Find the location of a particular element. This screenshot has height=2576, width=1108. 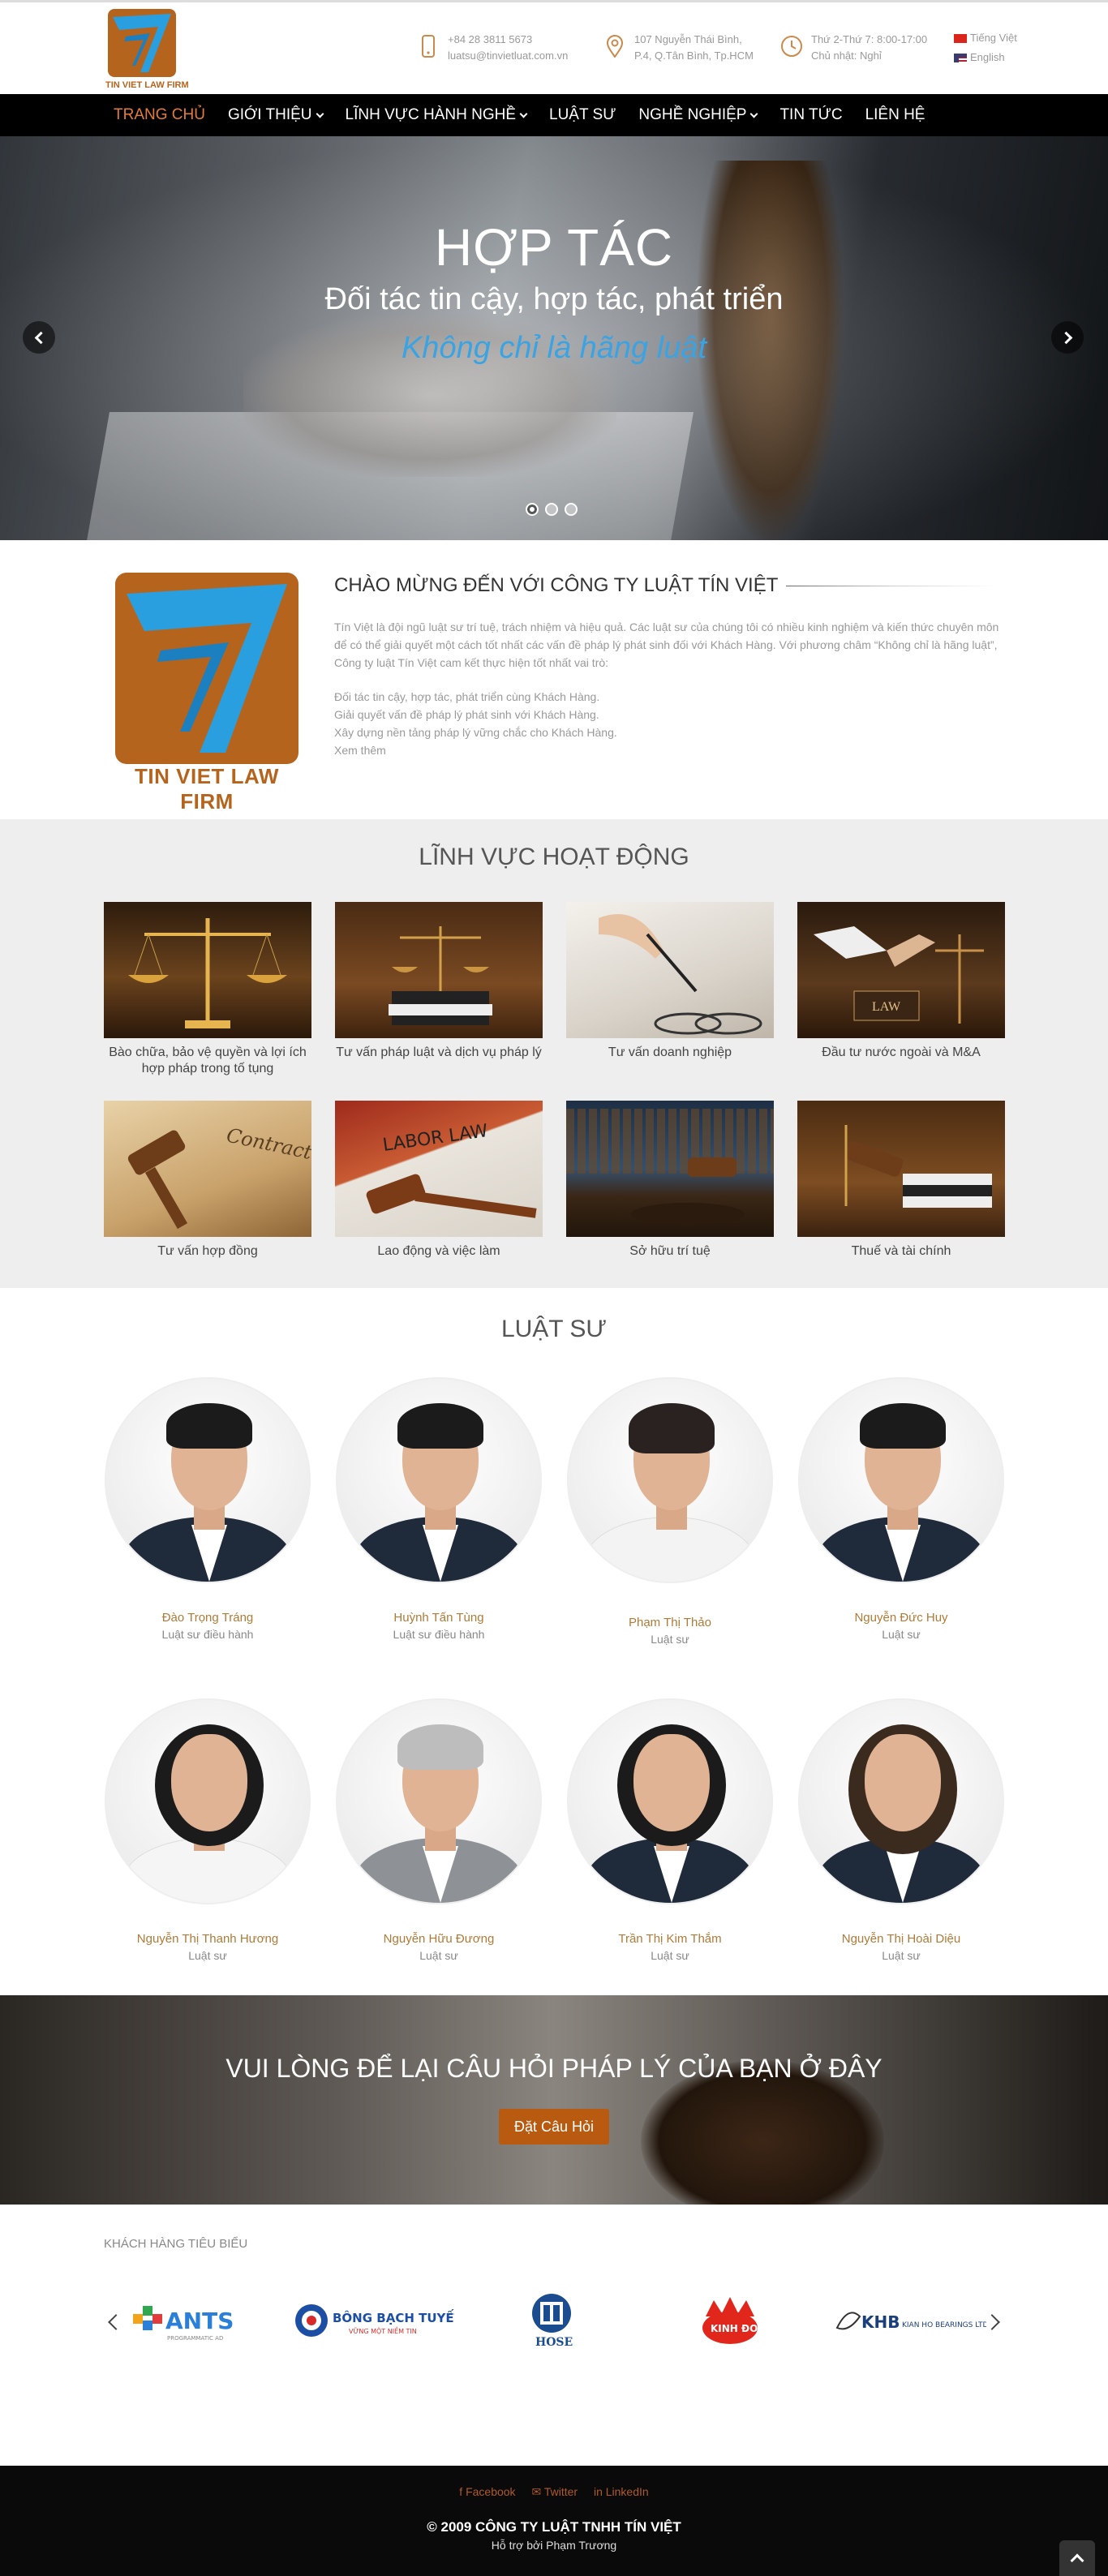

handshake-law-image: LAW is located at coordinates (901, 970).